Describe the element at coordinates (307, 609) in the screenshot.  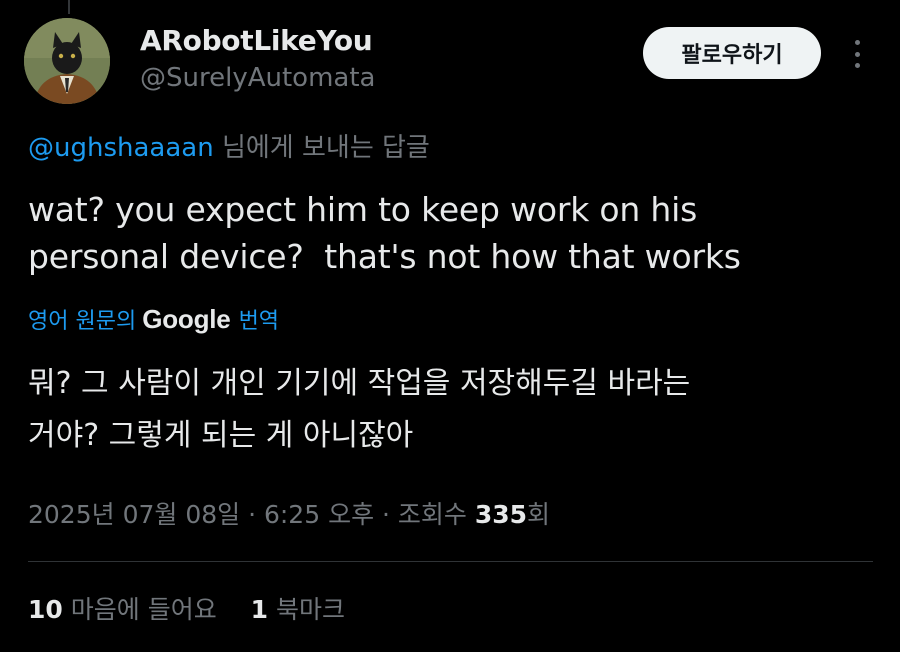
I see `bookmarks-label: 북마크` at that location.